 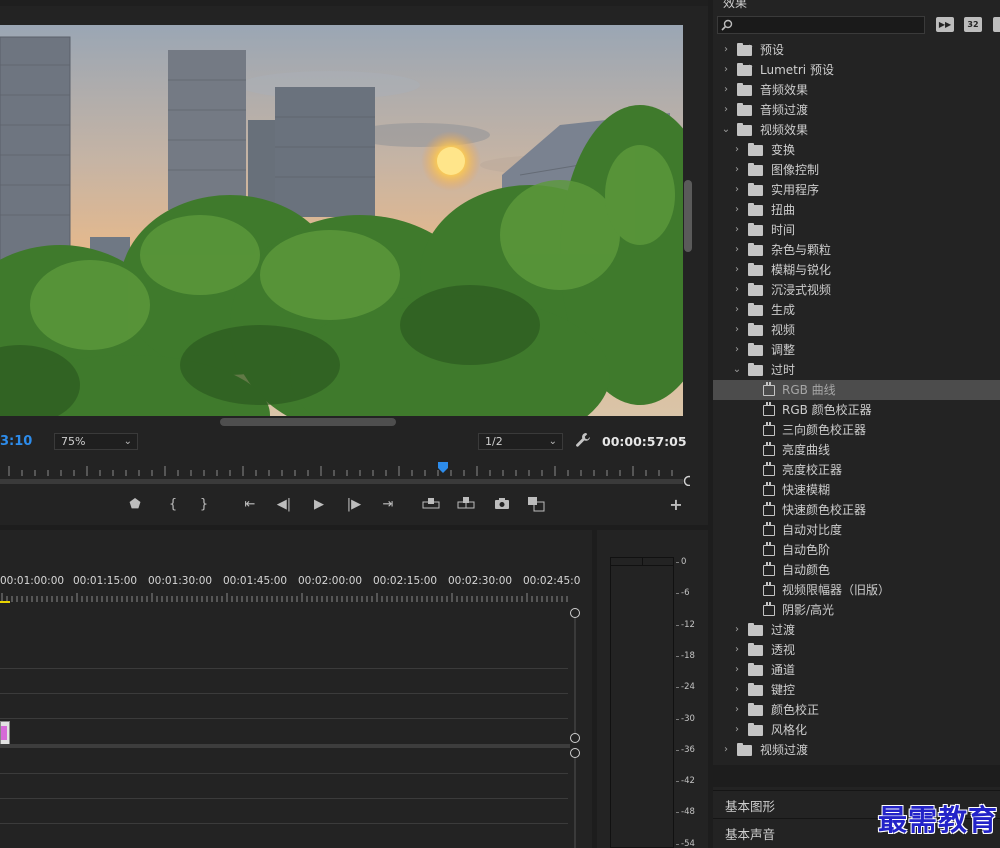 What do you see at coordinates (996, 24) in the screenshot?
I see `yuv-effects-icon` at bounding box center [996, 24].